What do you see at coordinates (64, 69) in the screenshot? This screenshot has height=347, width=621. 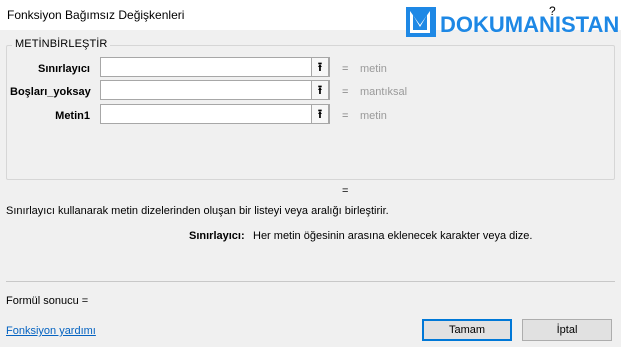 I see `arg-label-delimiter: Sınırlayıcı` at bounding box center [64, 69].